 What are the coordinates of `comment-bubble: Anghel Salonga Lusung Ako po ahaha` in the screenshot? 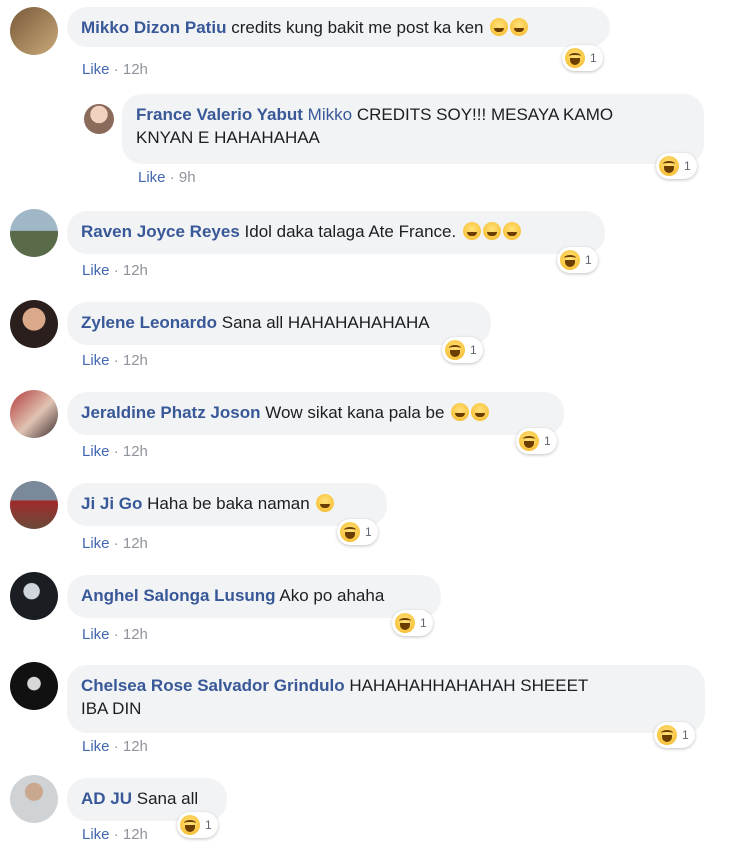 It's located at (254, 596).